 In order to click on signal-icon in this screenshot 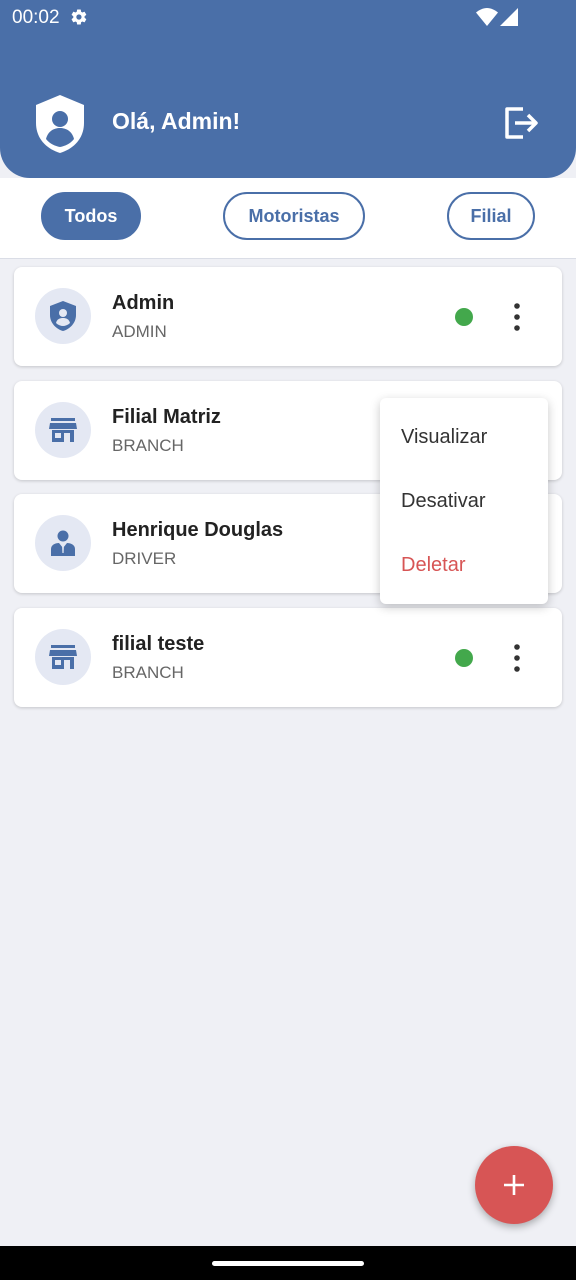, I will do `click(509, 17)`.